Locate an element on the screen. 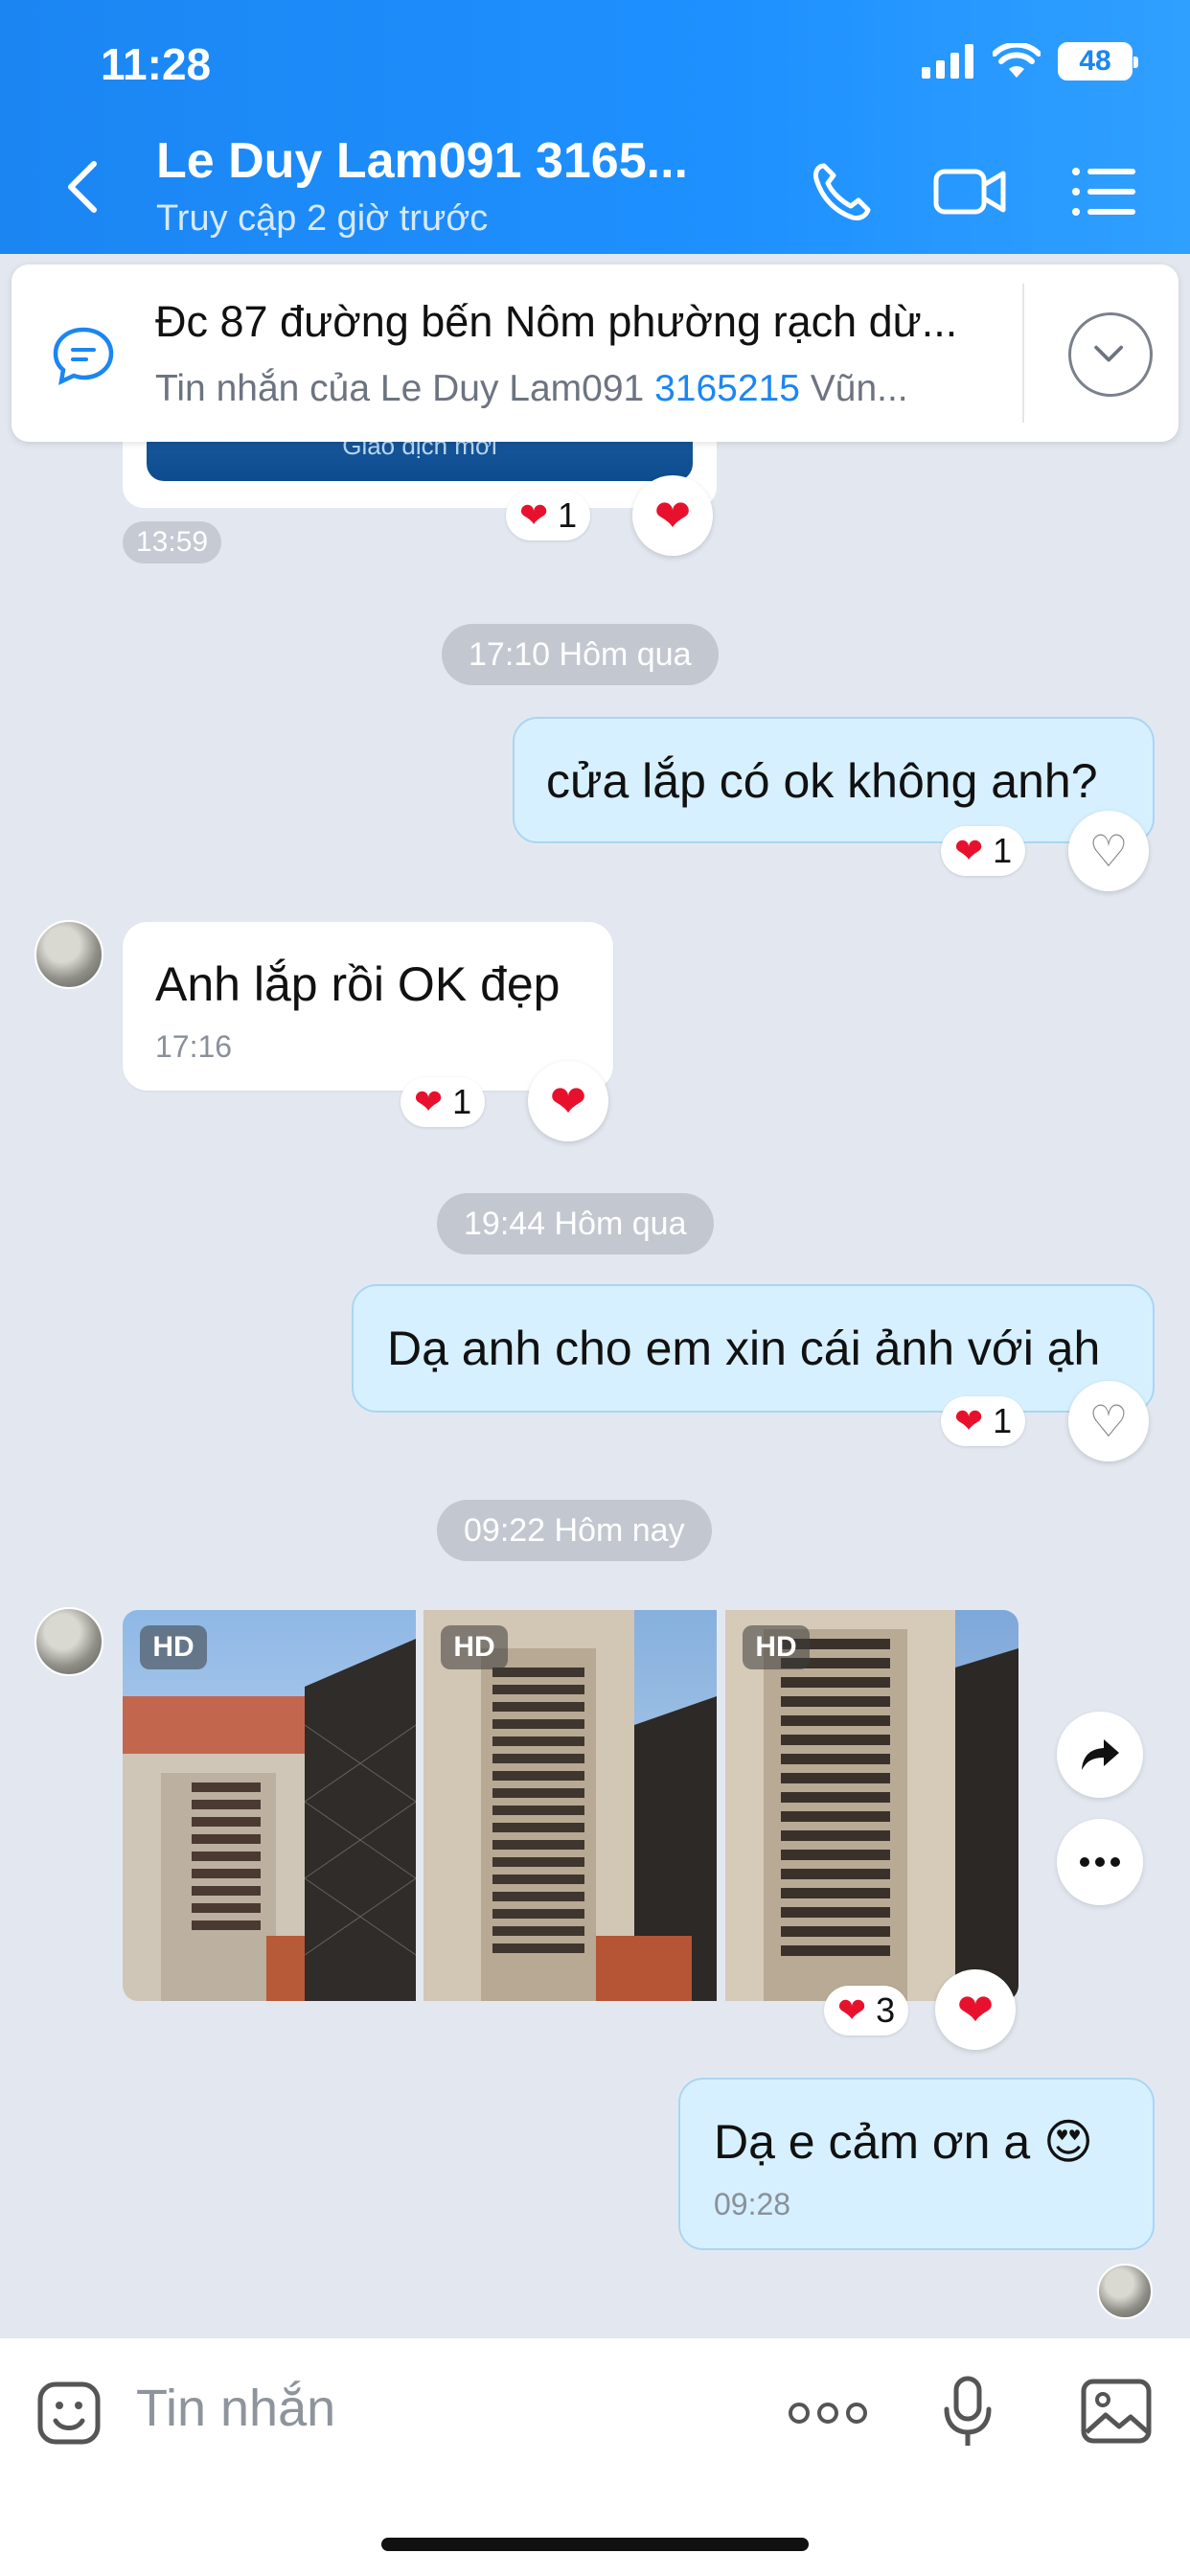 The image size is (1190, 2576). pinned-divider is located at coordinates (1023, 353).